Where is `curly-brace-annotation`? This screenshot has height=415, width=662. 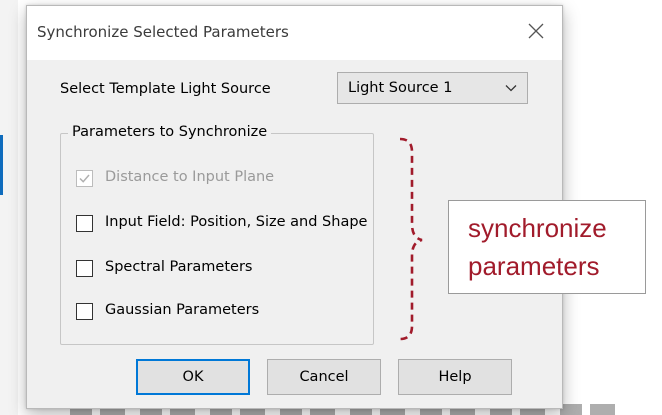 curly-brace-annotation is located at coordinates (411, 239).